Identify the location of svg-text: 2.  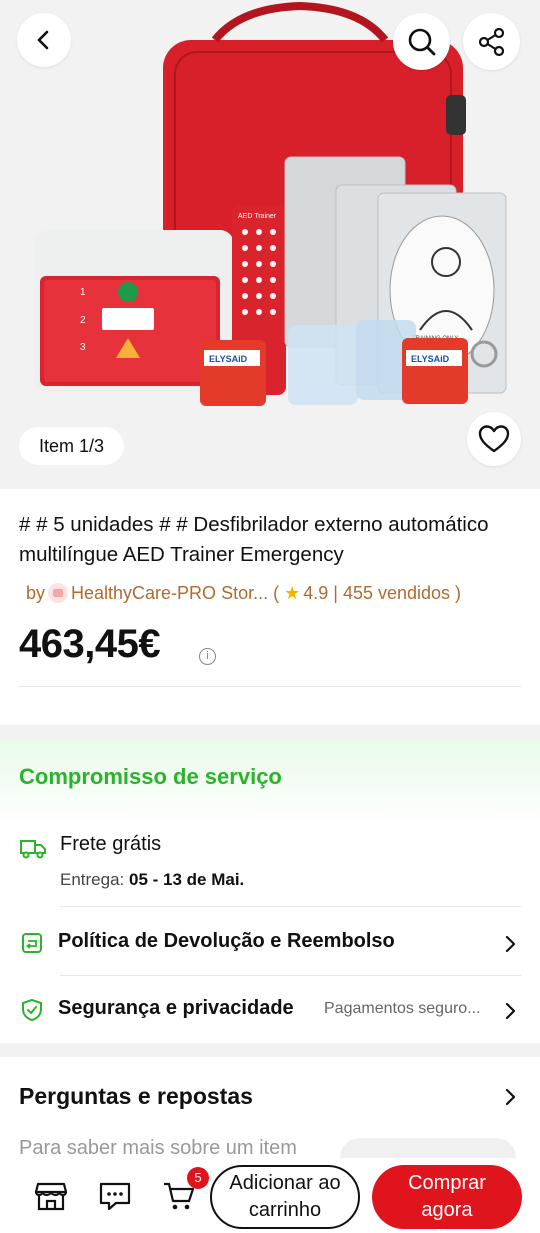
(83, 320).